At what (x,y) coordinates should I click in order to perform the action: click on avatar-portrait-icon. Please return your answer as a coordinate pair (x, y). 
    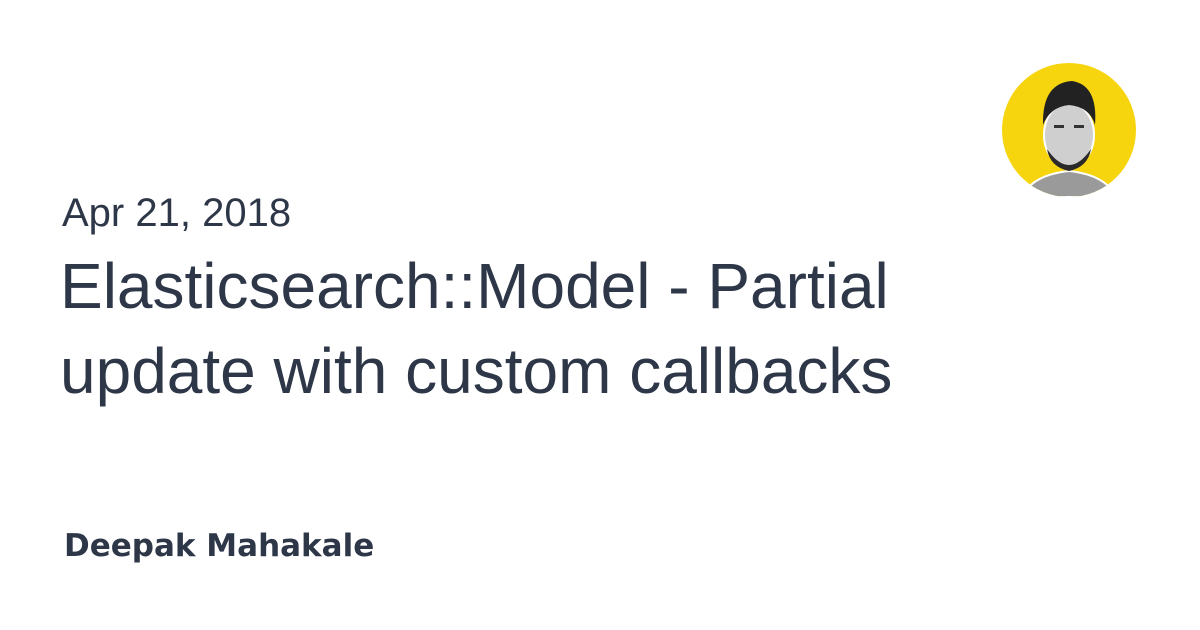
    Looking at the image, I should click on (1069, 139).